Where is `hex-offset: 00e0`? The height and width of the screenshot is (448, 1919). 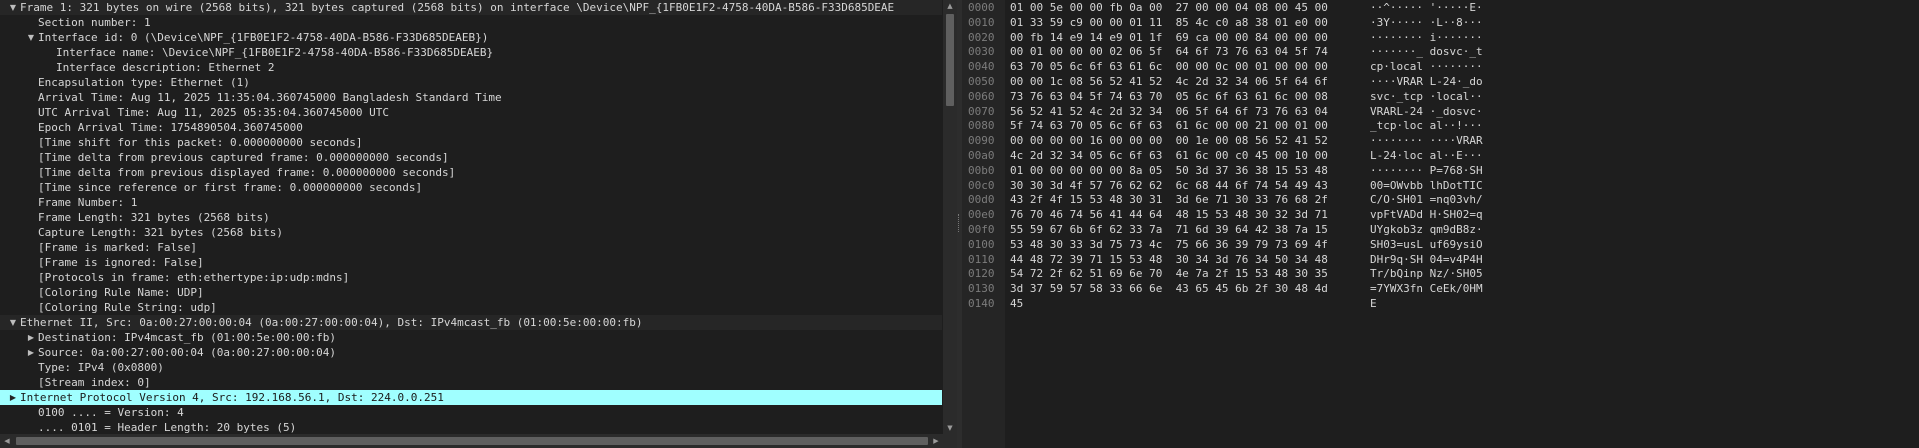 hex-offset: 00e0 is located at coordinates (981, 215).